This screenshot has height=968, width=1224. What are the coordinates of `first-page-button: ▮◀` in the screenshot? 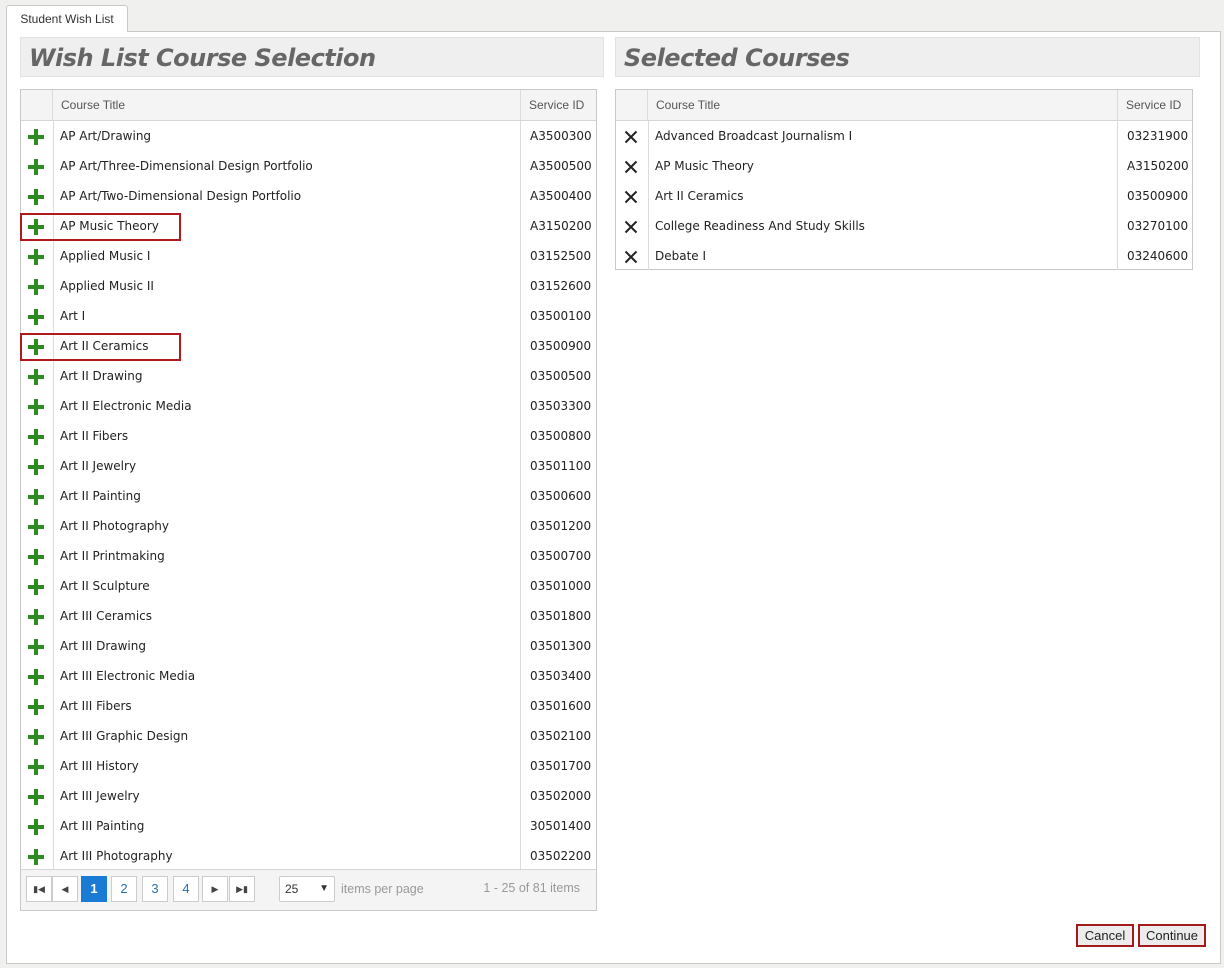 It's located at (39, 889).